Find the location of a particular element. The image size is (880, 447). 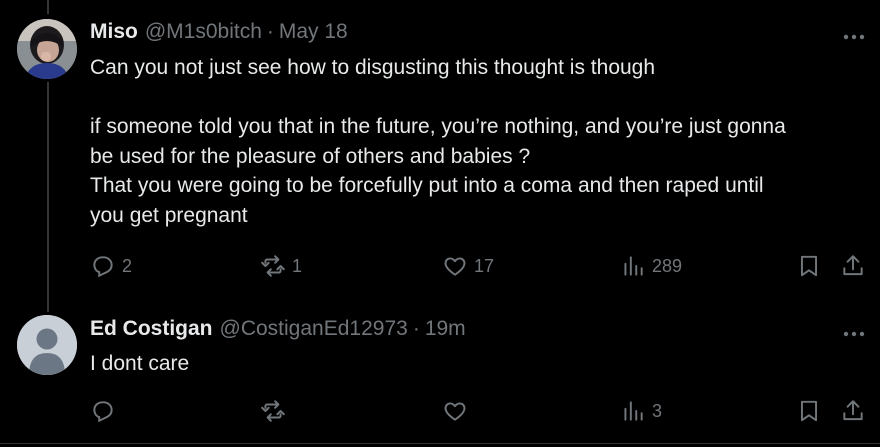

display-name: Miso is located at coordinates (114, 32).